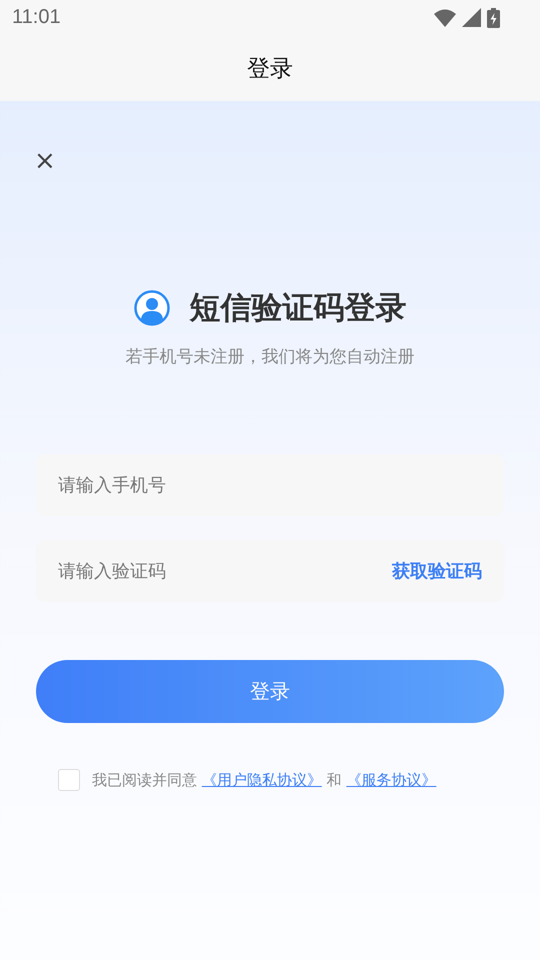  Describe the element at coordinates (152, 308) in the screenshot. I see `user-icon` at that location.